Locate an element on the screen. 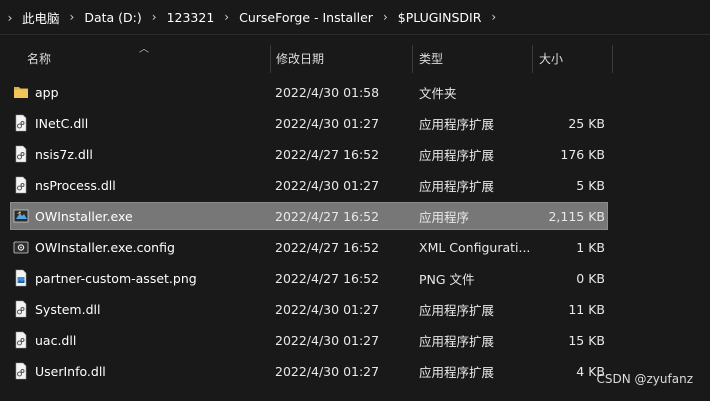 This screenshot has height=401, width=710. file-size: 15 KB is located at coordinates (586, 340).